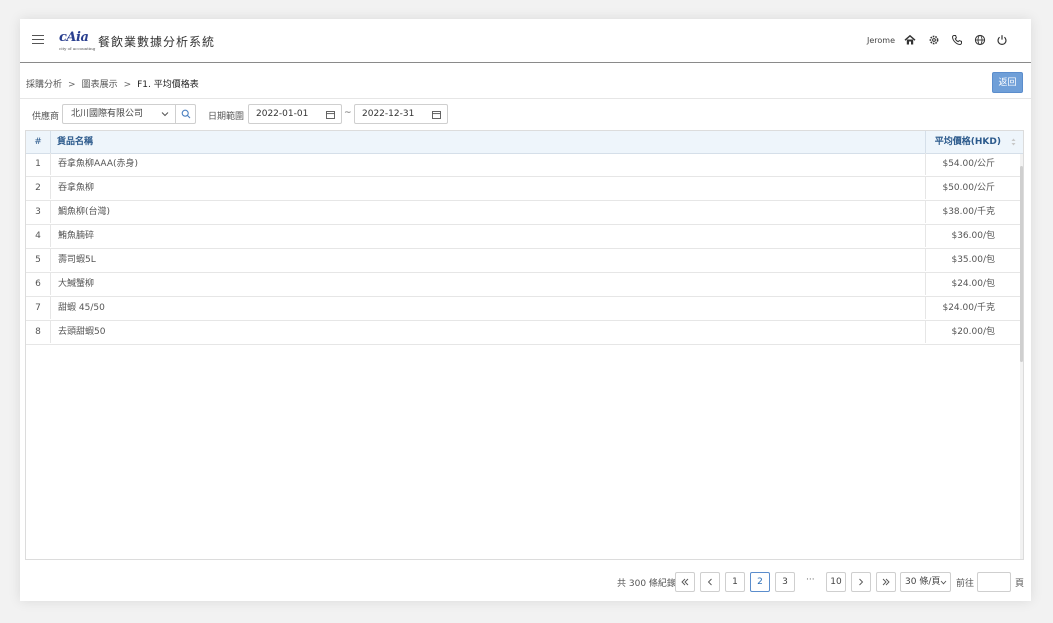  What do you see at coordinates (525, 41) in the screenshot?
I see `top-header: cAia city of accounting 餐飲業數據分析系統 Jerome` at bounding box center [525, 41].